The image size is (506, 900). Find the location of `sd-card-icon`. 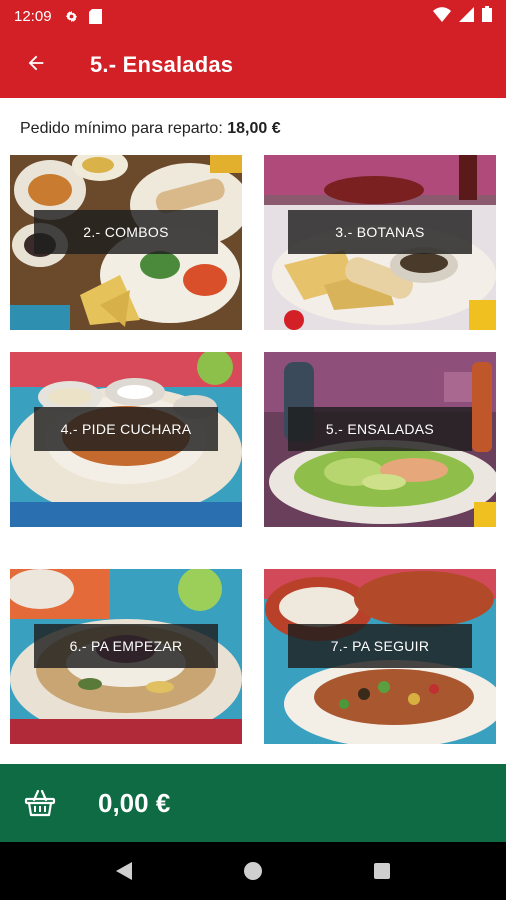

sd-card-icon is located at coordinates (95, 16).